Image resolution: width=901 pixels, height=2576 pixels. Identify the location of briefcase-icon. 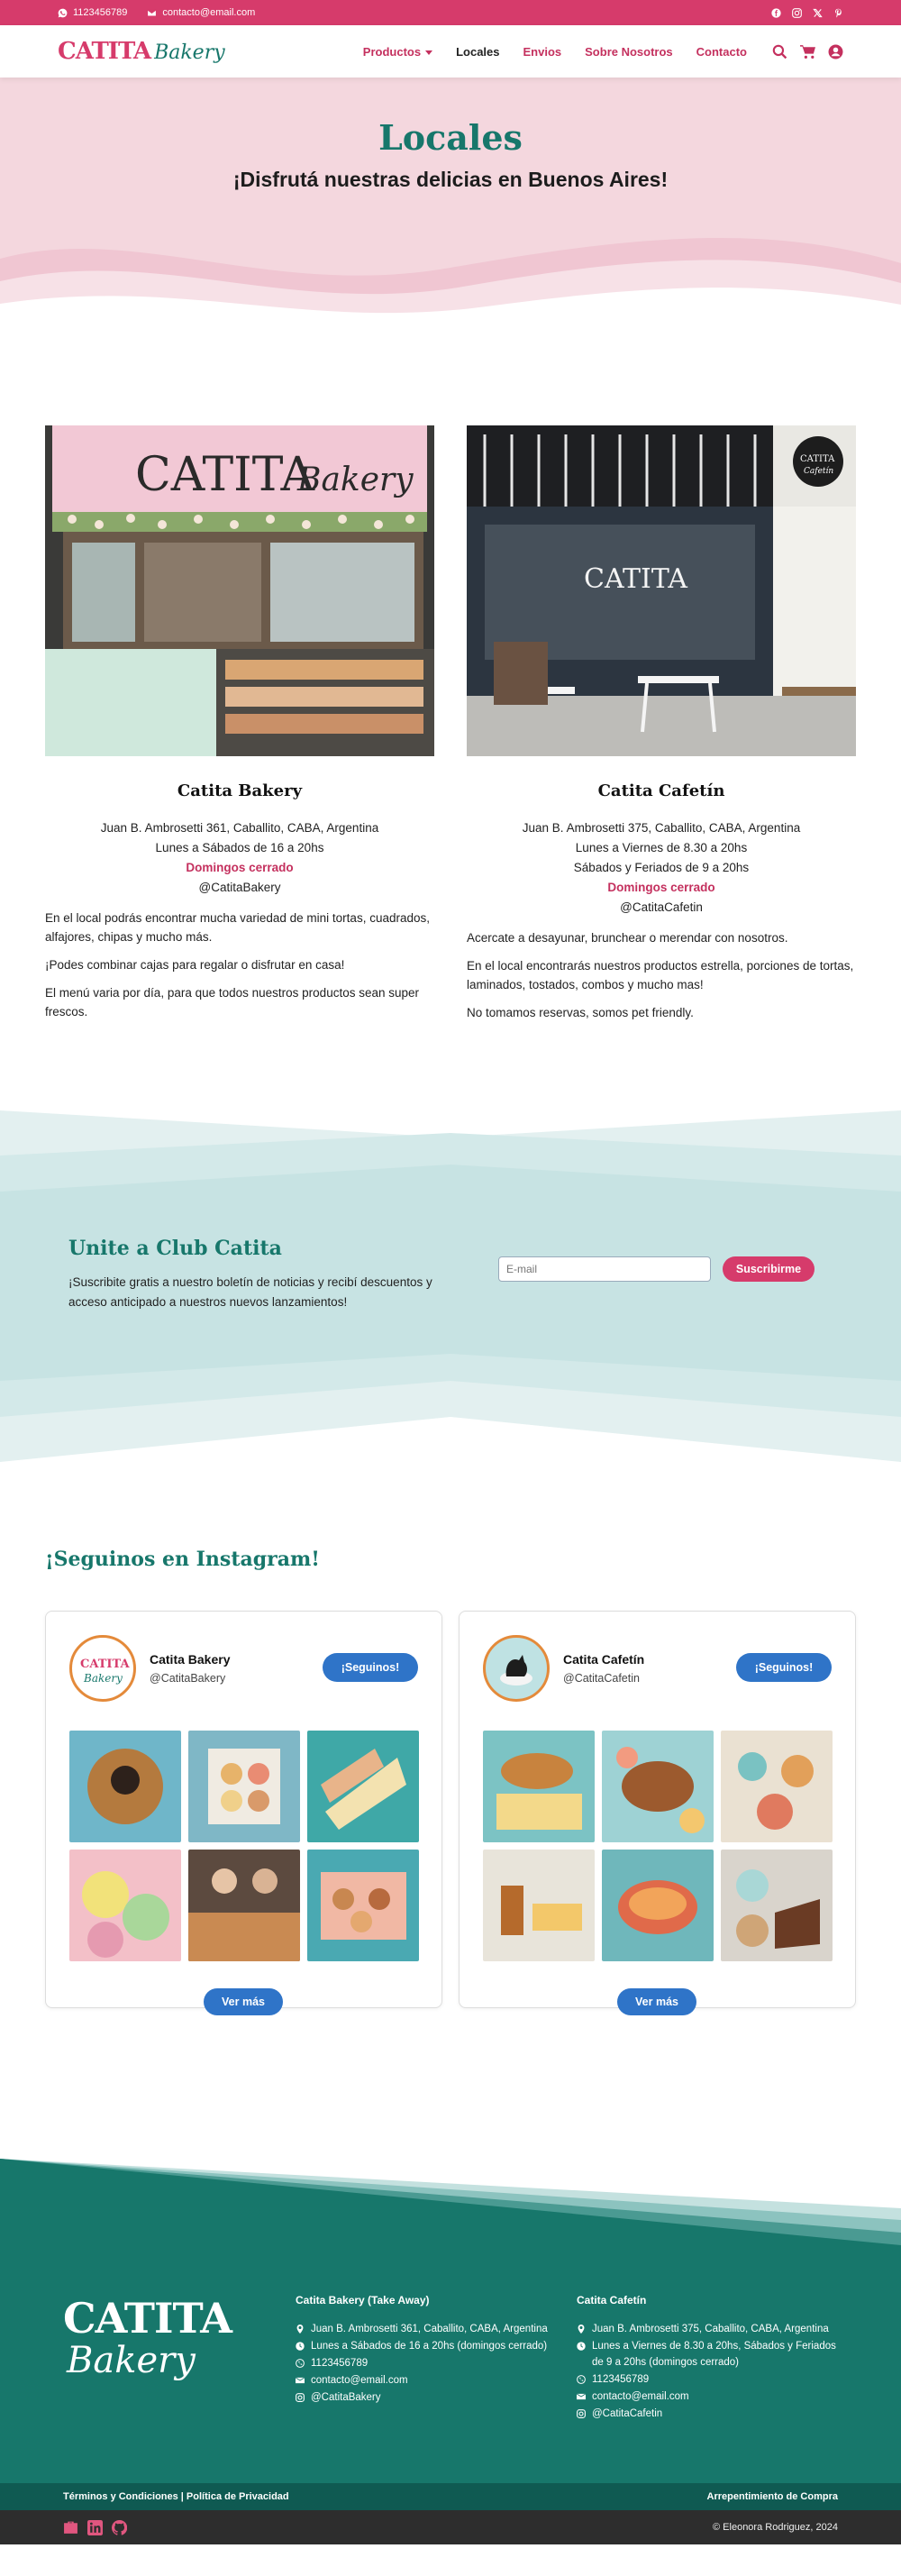
(70, 2527).